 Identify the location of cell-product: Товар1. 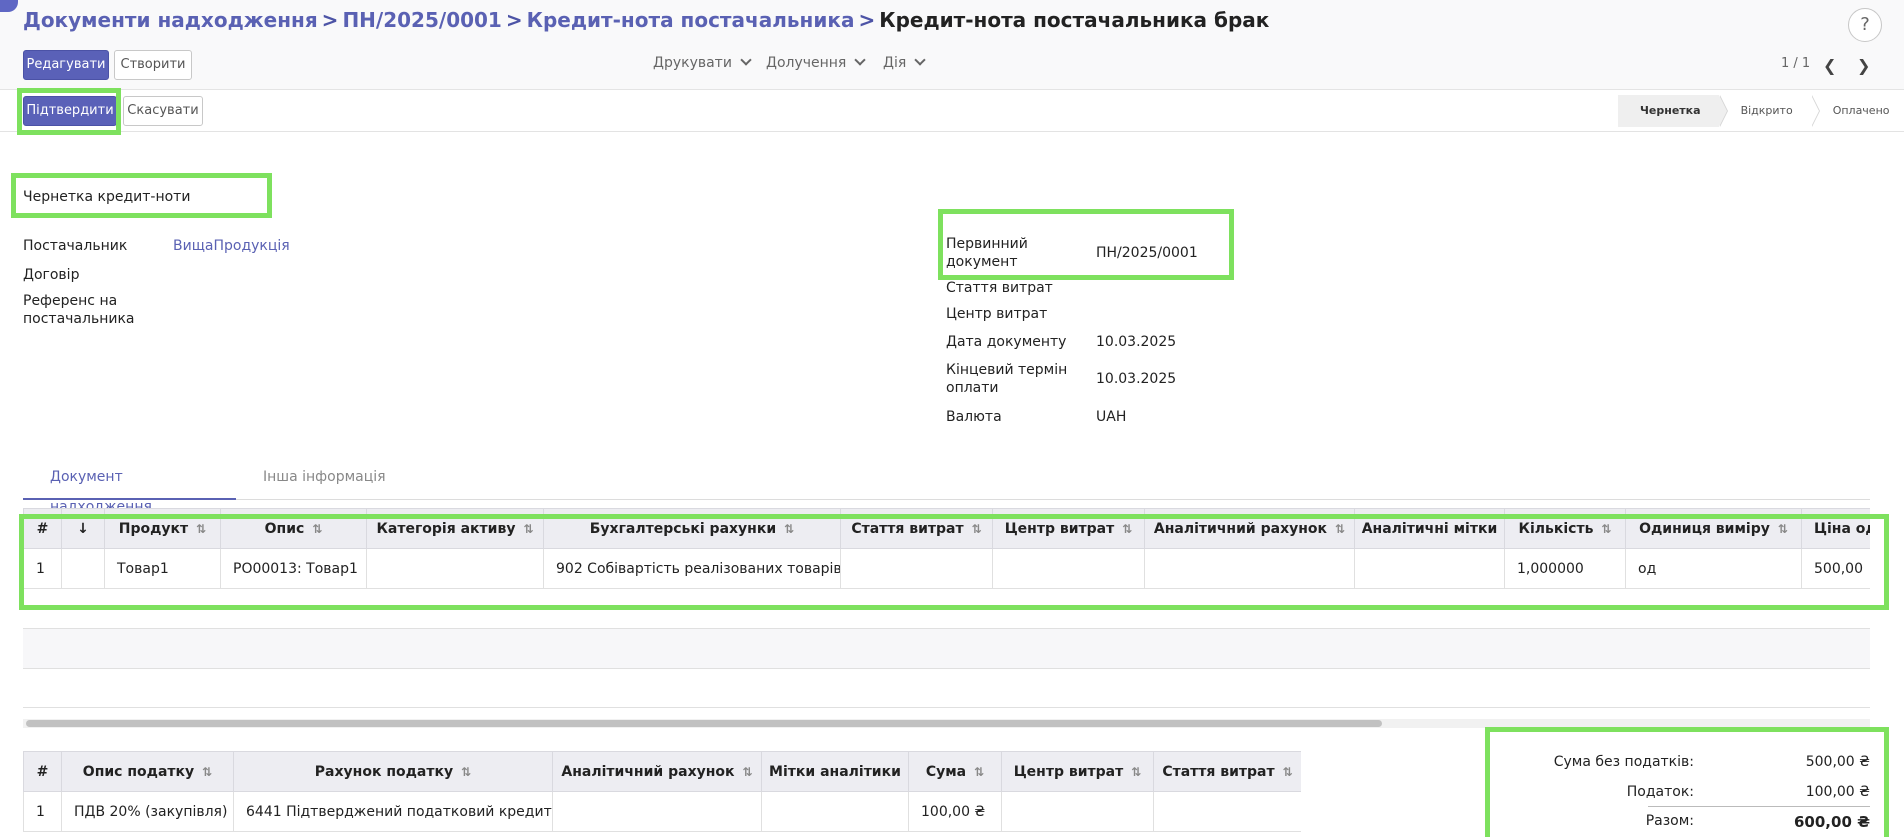
(162, 568).